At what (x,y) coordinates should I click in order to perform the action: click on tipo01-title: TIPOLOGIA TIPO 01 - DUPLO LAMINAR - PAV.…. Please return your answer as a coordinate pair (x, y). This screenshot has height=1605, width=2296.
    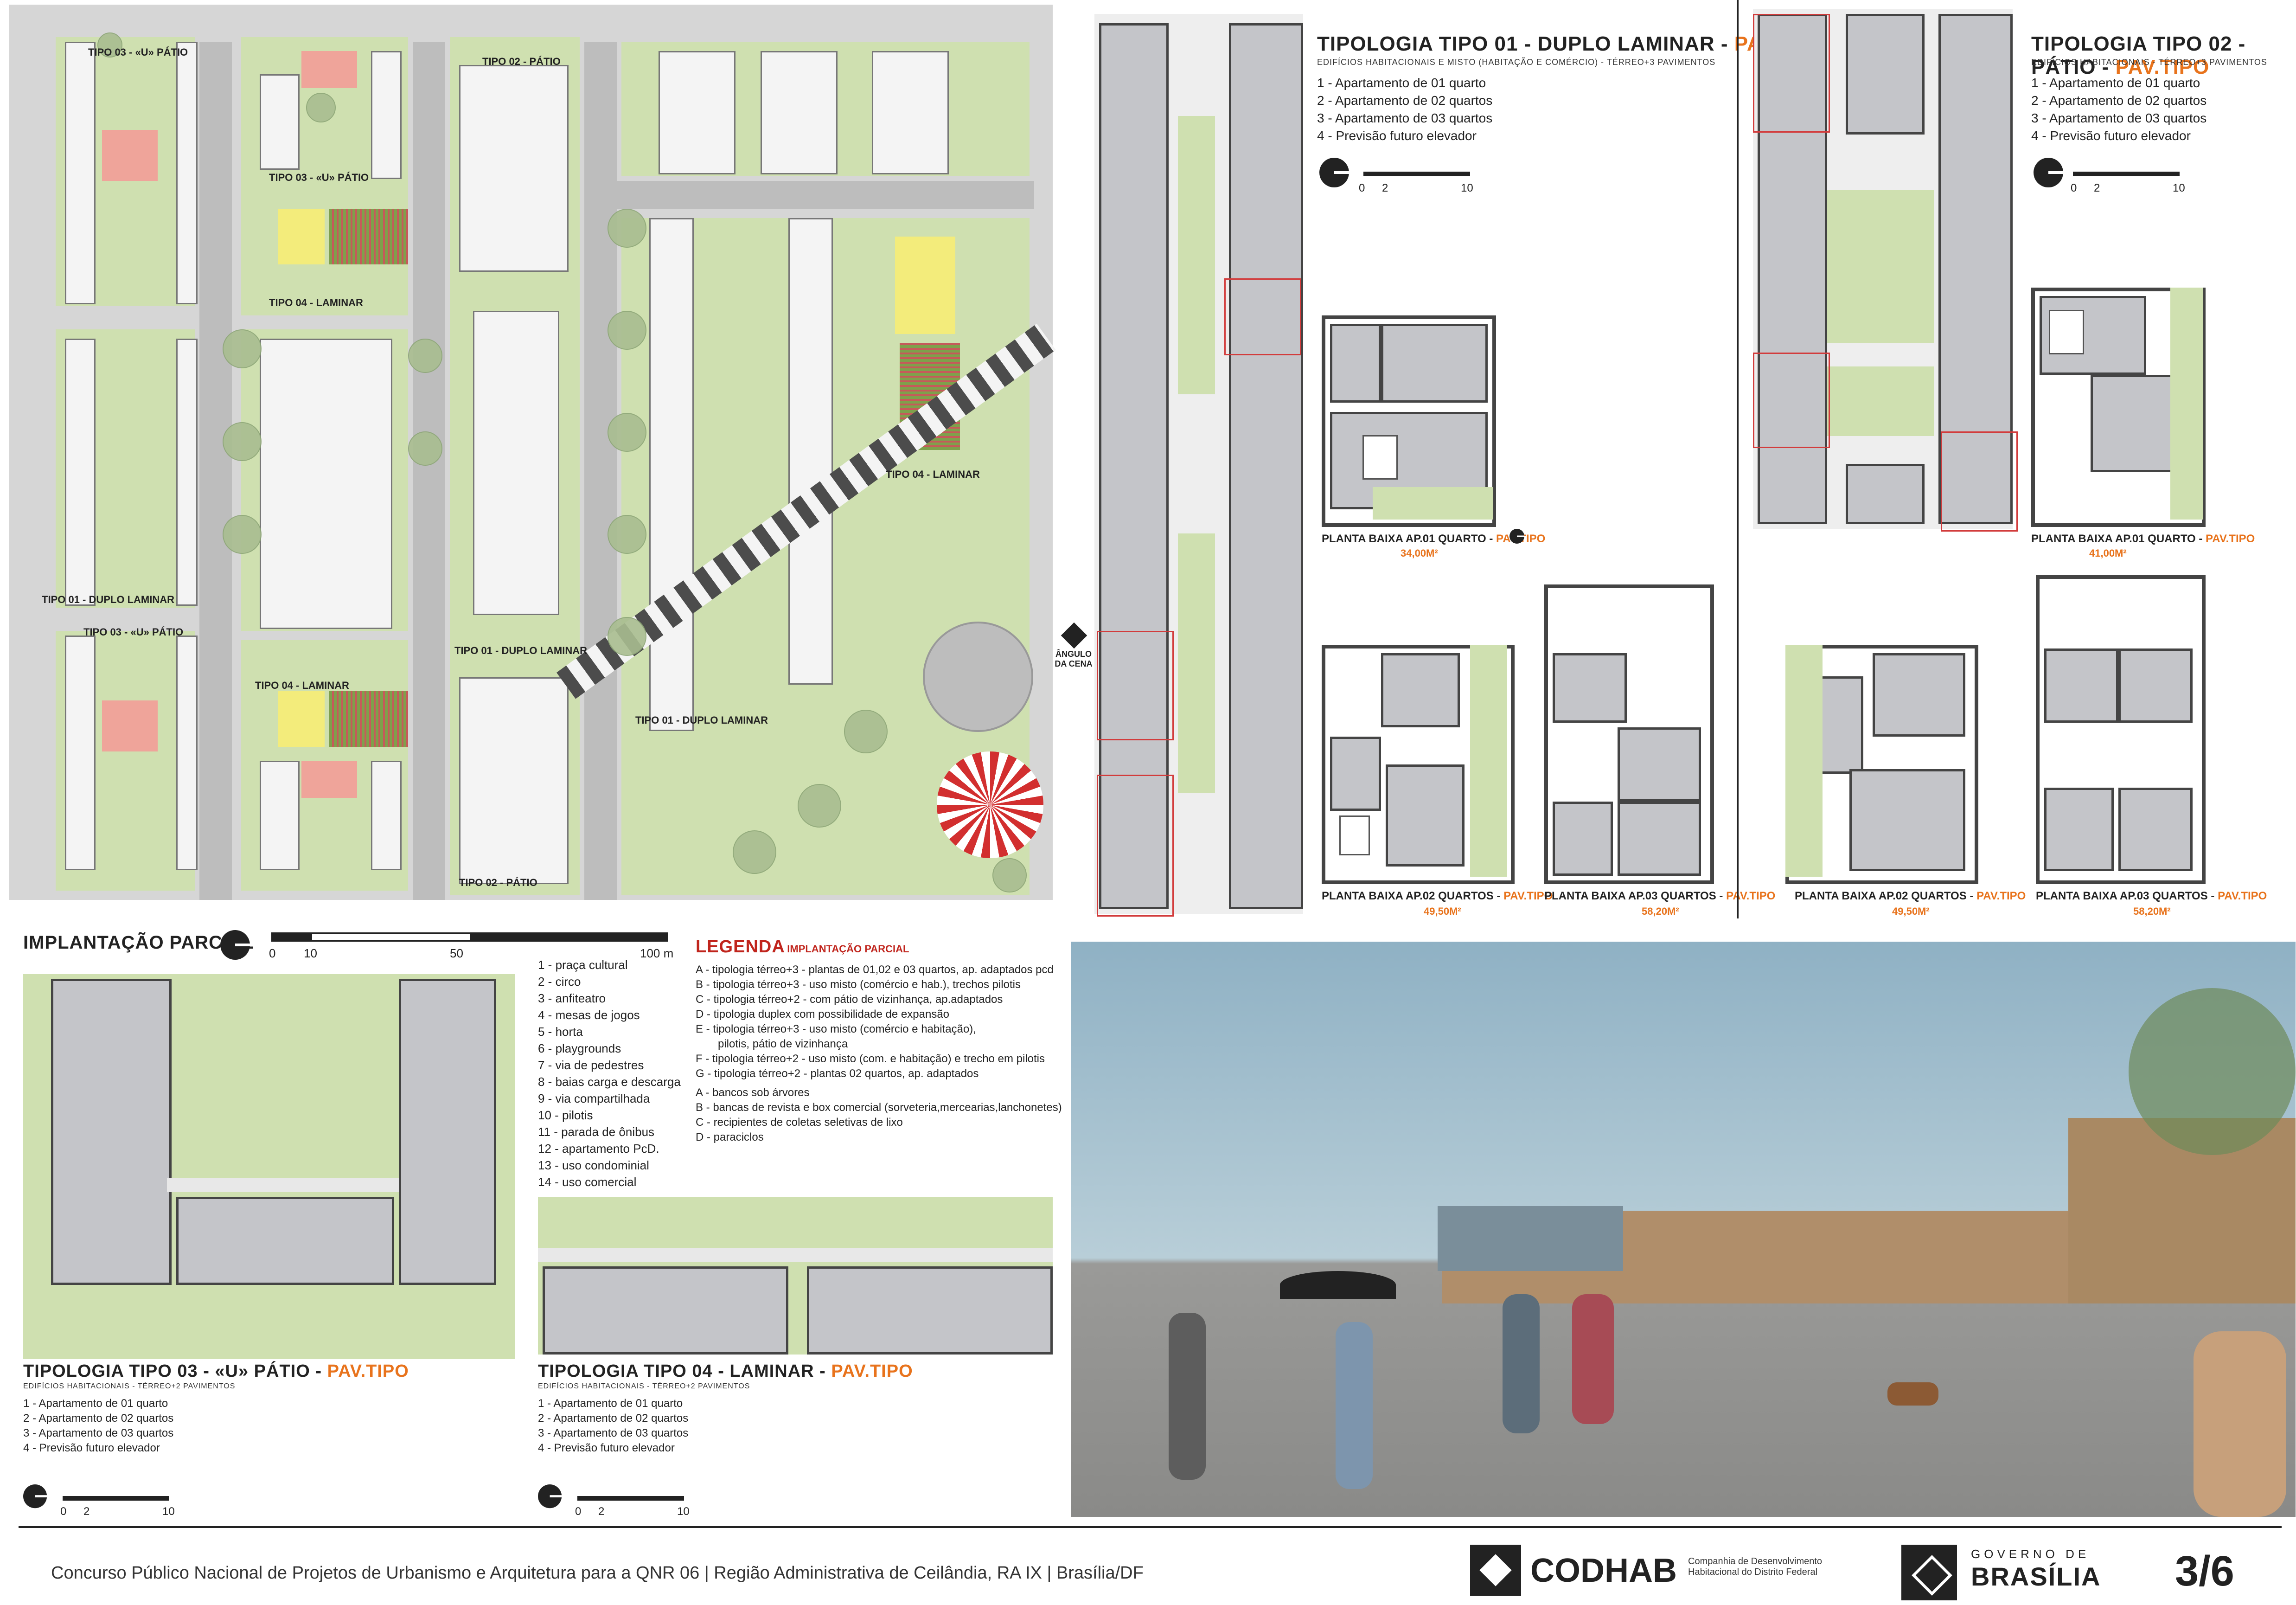
    Looking at the image, I should click on (1572, 43).